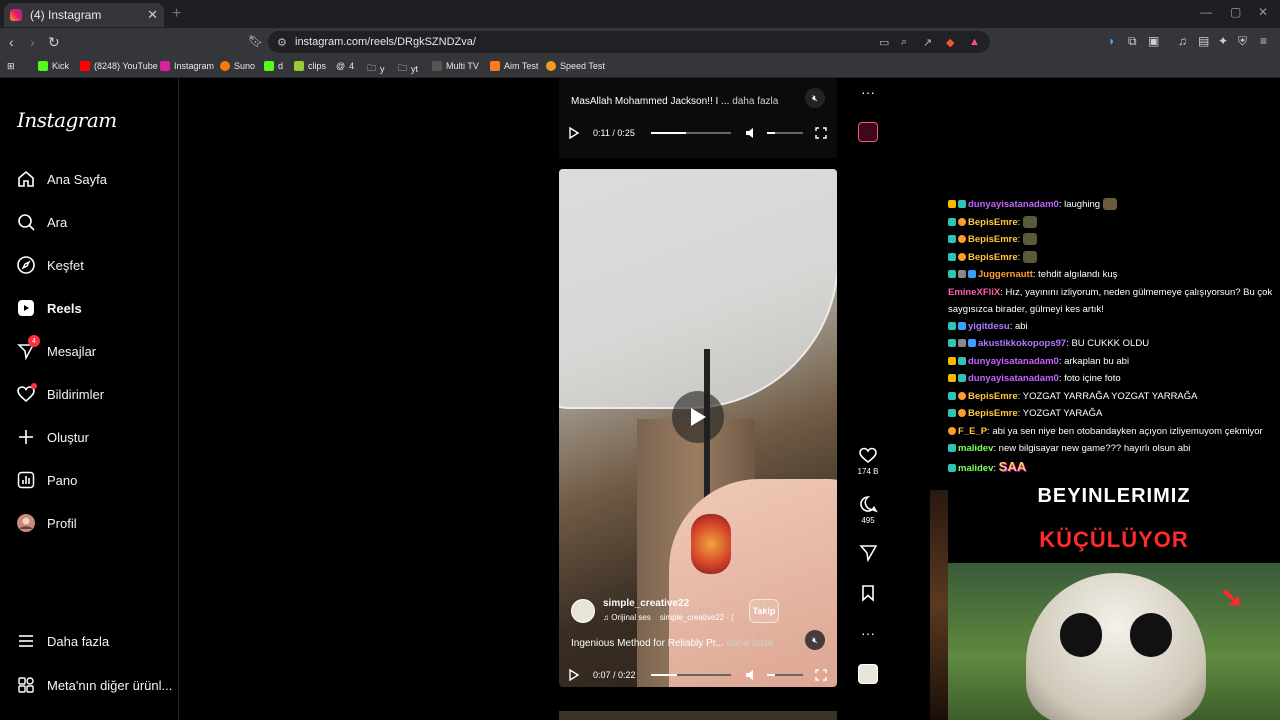 The image size is (1280, 720). What do you see at coordinates (152, 15) in the screenshot?
I see `close-tab-icon: ✕` at bounding box center [152, 15].